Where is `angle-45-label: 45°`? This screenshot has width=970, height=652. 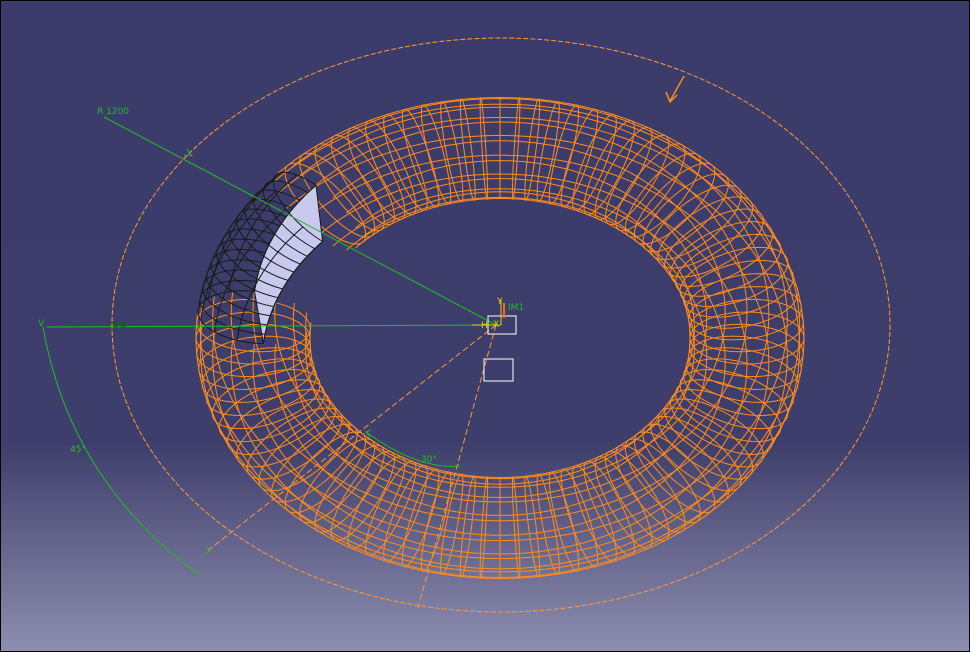
angle-45-label: 45° is located at coordinates (78, 450).